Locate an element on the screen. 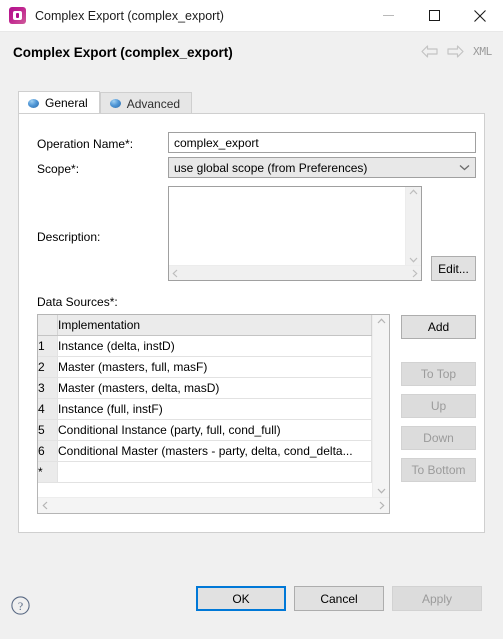 The image size is (503, 639). window-controls is located at coordinates (434, 15).